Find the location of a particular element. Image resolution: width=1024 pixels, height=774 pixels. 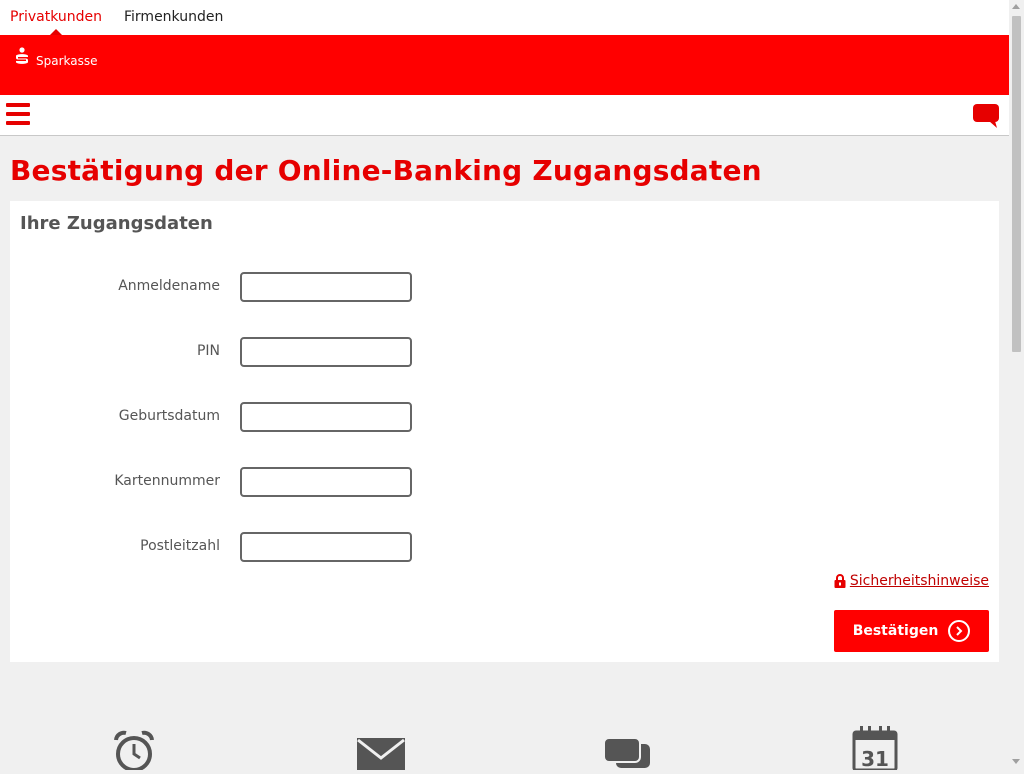

geburtsdatum-label: Geburtsdatum is located at coordinates (169, 416).